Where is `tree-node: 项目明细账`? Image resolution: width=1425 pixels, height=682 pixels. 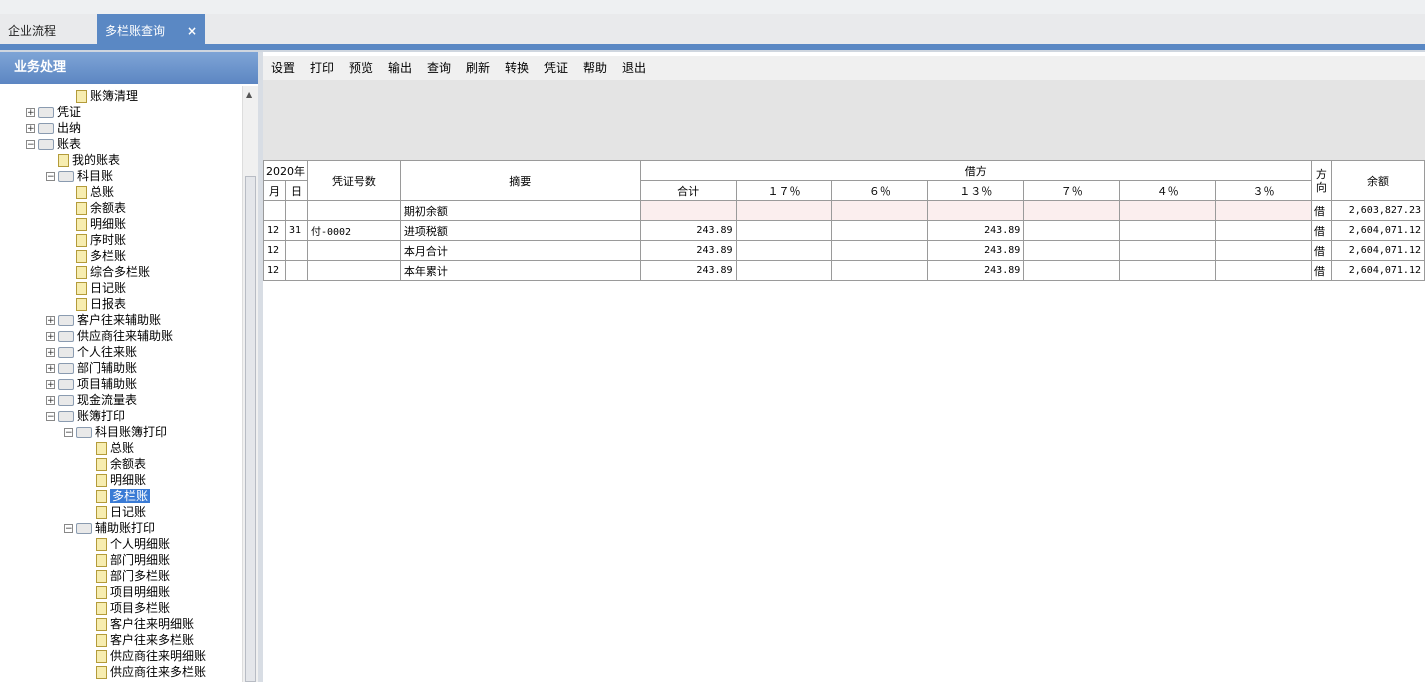 tree-node: 项目明细账 is located at coordinates (133, 592).